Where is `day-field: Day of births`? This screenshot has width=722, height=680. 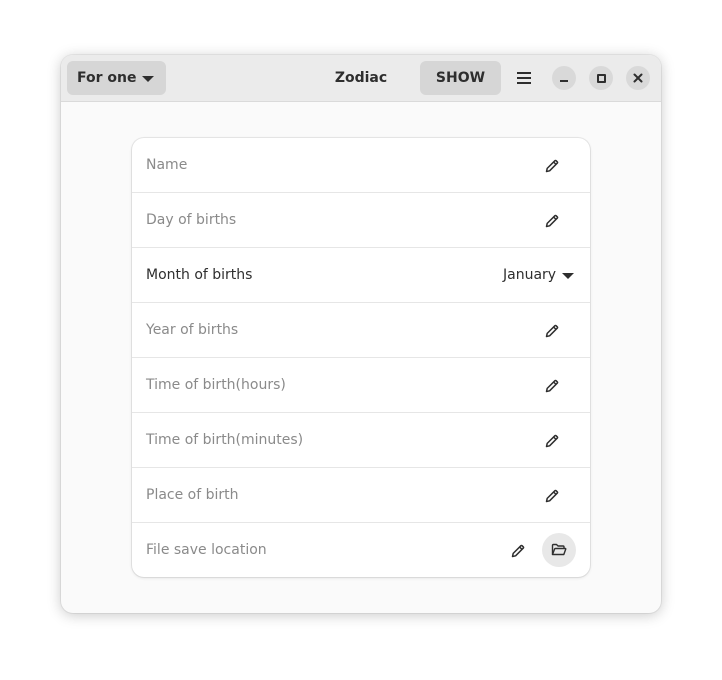 day-field: Day of births is located at coordinates (191, 220).